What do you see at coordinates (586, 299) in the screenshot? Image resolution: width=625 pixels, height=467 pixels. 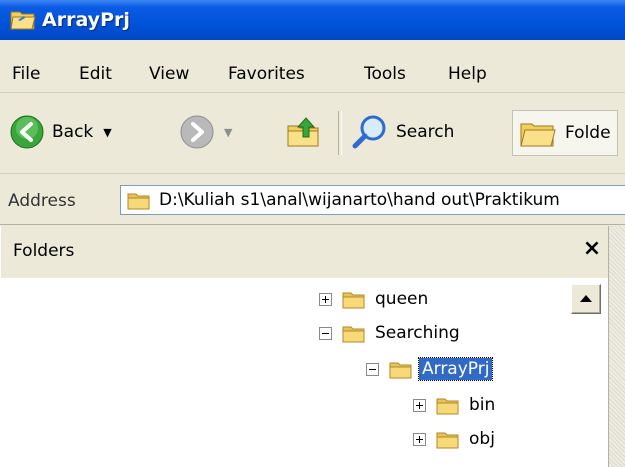 I see `scroll-up-button` at bounding box center [586, 299].